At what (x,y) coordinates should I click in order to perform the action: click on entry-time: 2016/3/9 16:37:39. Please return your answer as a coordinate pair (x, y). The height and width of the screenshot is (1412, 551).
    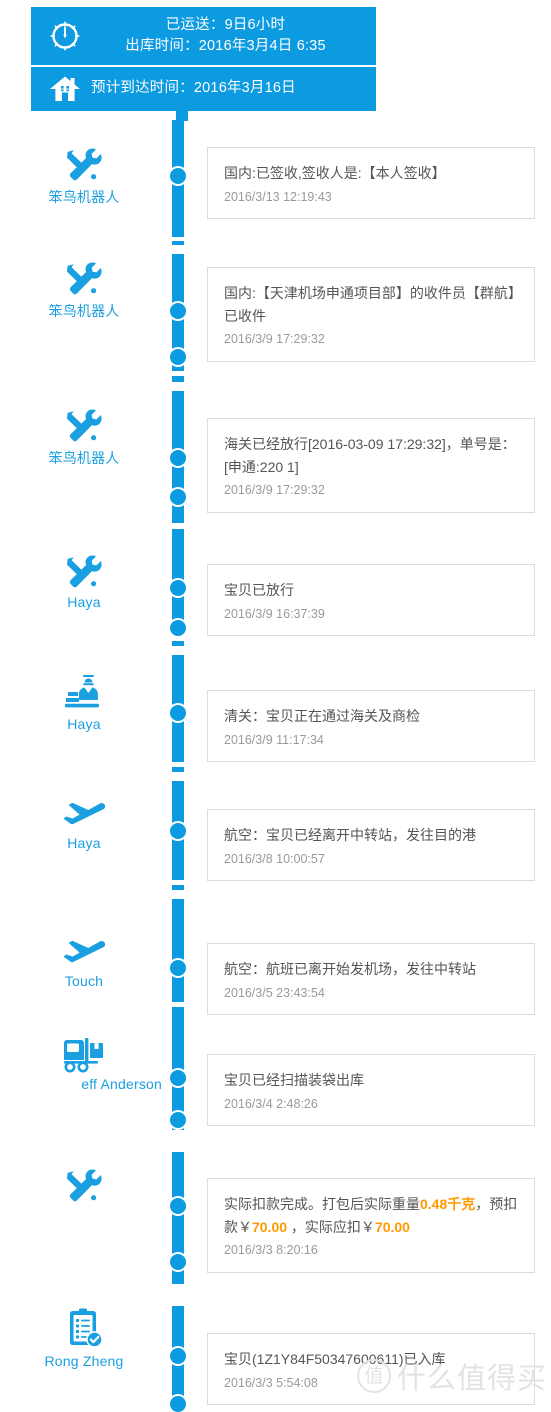
    Looking at the image, I should click on (274, 613).